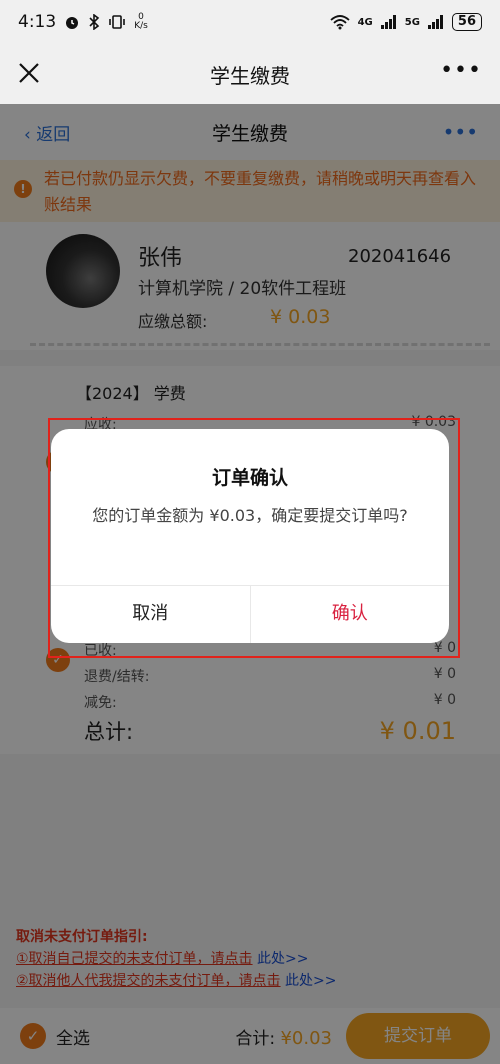 The height and width of the screenshot is (1064, 500). What do you see at coordinates (412, 22) in the screenshot?
I see `signal-5g-label: 5G` at bounding box center [412, 22].